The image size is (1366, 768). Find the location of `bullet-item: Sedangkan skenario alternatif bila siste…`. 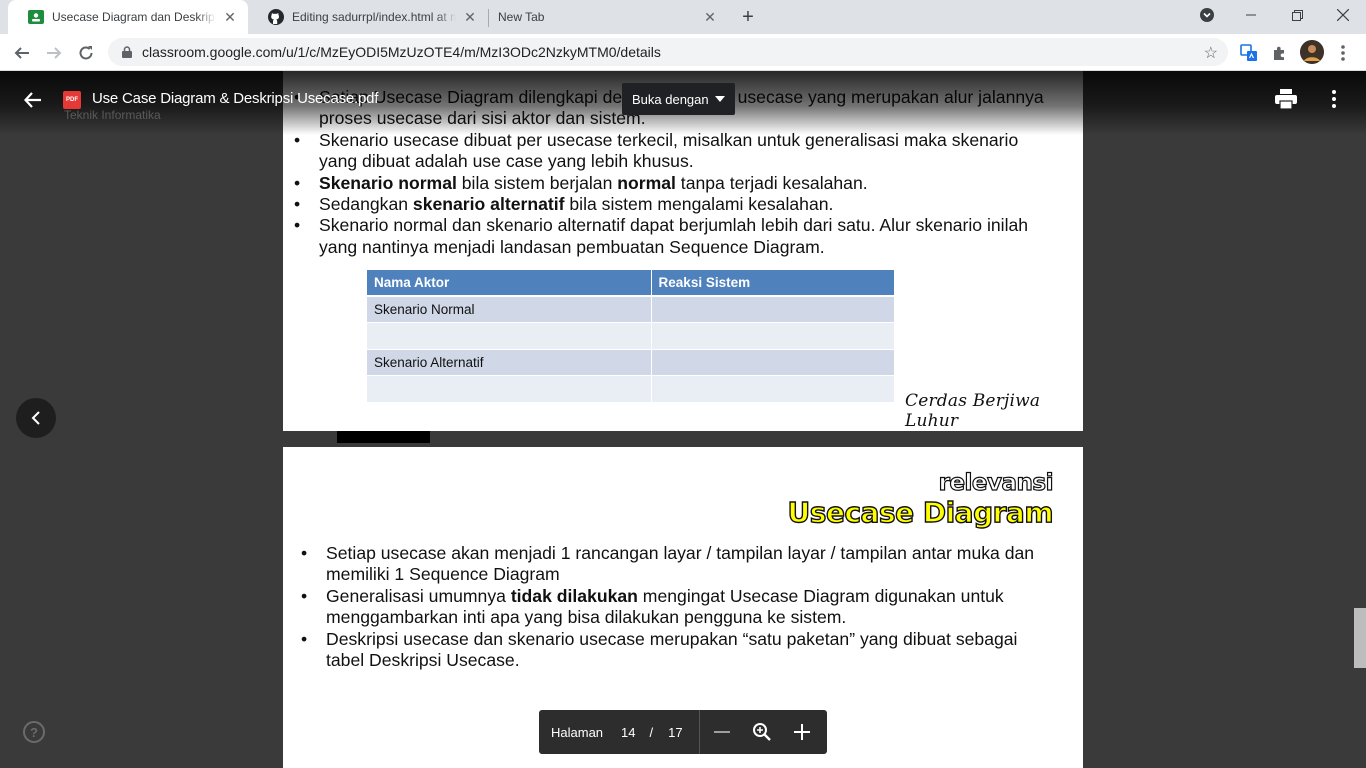

bullet-item: Sedangkan skenario alternatif bila siste… is located at coordinates (671, 205).